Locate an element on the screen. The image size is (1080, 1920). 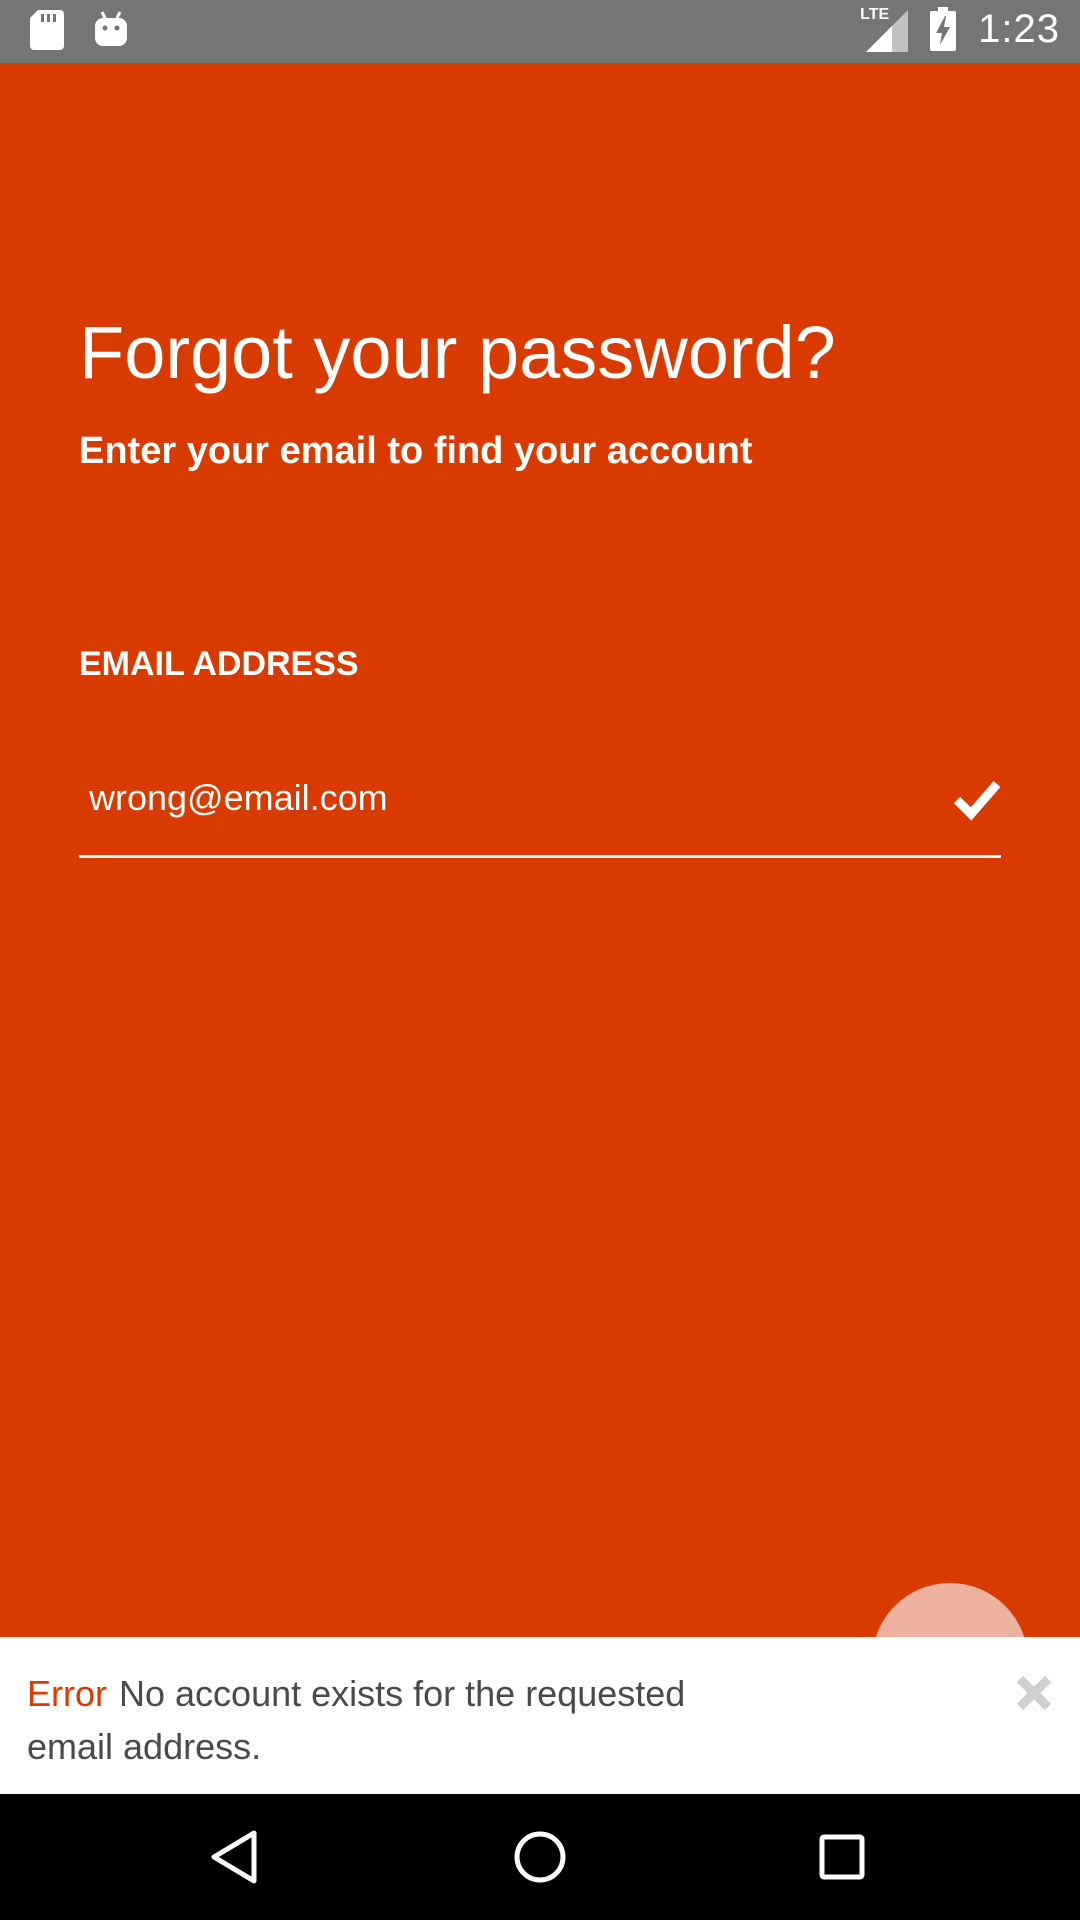
email-field is located at coordinates (540, 809).